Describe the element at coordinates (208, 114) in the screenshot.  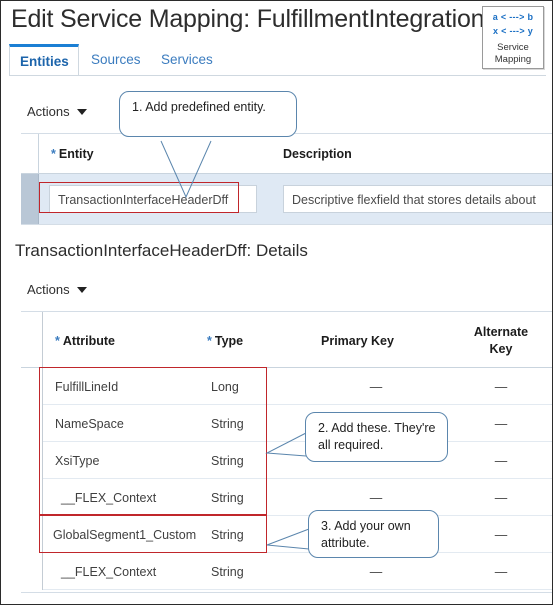
I see `callout-1: 1. Add predefined entity.` at that location.